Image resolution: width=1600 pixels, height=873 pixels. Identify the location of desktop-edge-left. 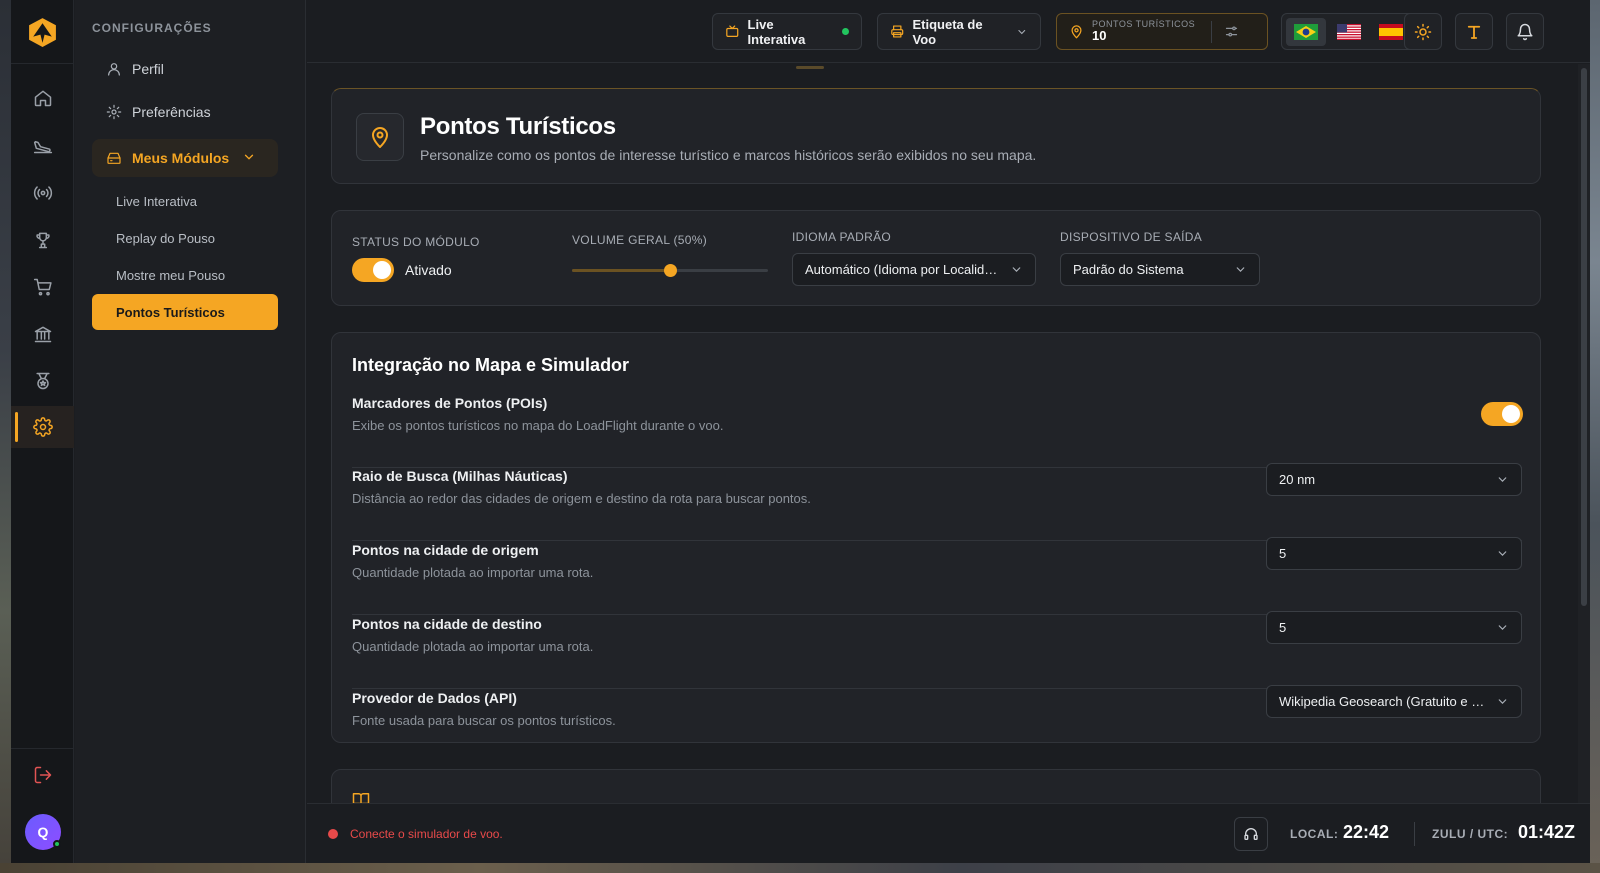
(5, 436).